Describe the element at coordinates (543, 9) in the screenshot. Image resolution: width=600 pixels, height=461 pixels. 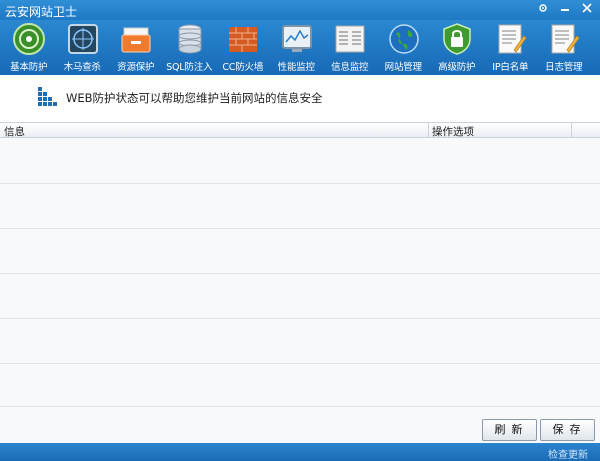
I see `gear-icon` at that location.